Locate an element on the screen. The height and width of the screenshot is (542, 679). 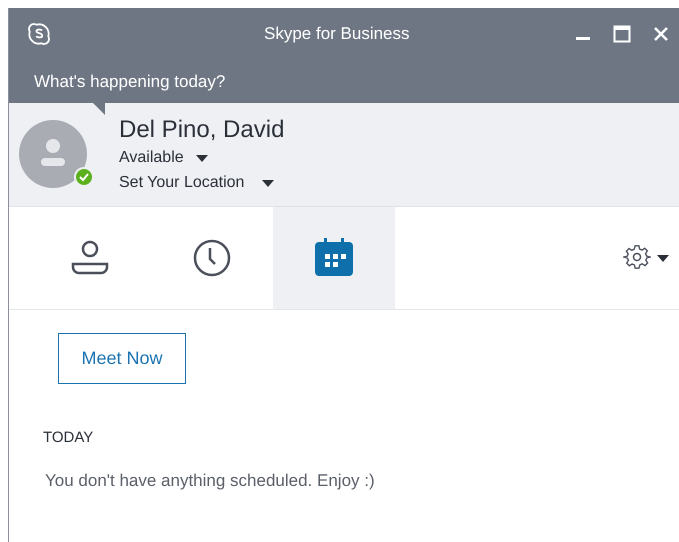
window-title: Skype for Business is located at coordinates (337, 34).